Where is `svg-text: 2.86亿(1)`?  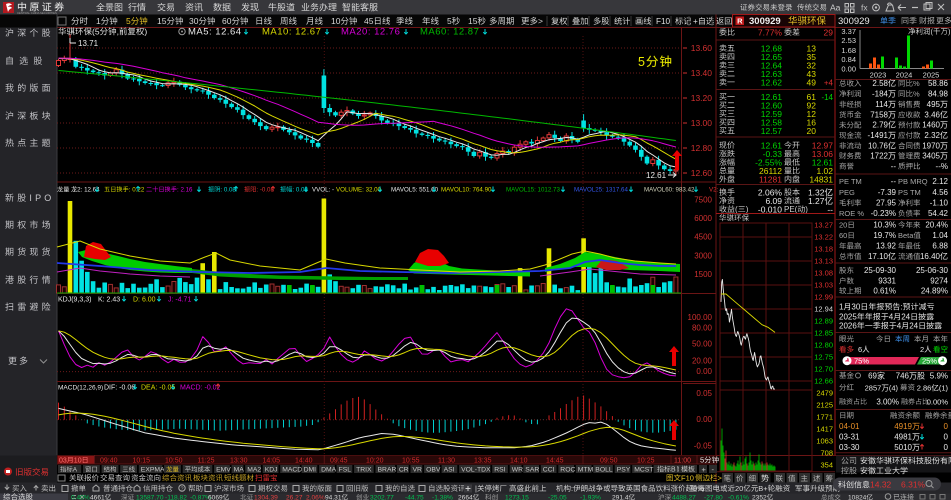 svg-text: 2.86亿(1) is located at coordinates (933, 388).